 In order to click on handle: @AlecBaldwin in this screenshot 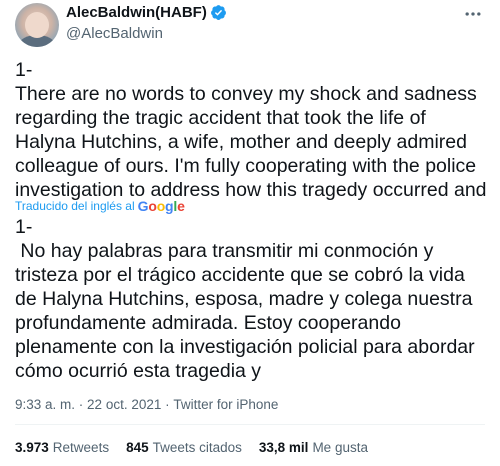, I will do `click(114, 33)`.